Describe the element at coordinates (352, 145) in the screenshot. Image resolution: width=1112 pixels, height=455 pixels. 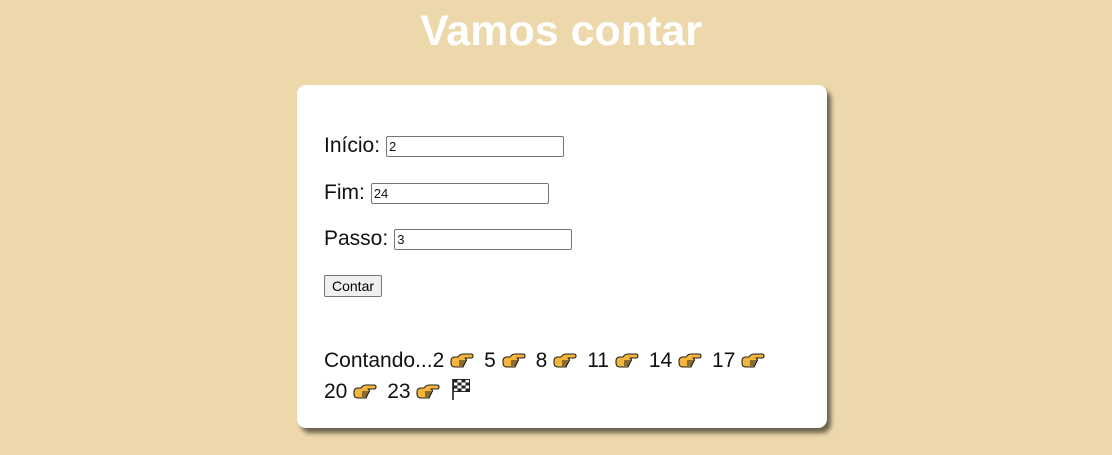
I see `inicio-label: Início:` at that location.